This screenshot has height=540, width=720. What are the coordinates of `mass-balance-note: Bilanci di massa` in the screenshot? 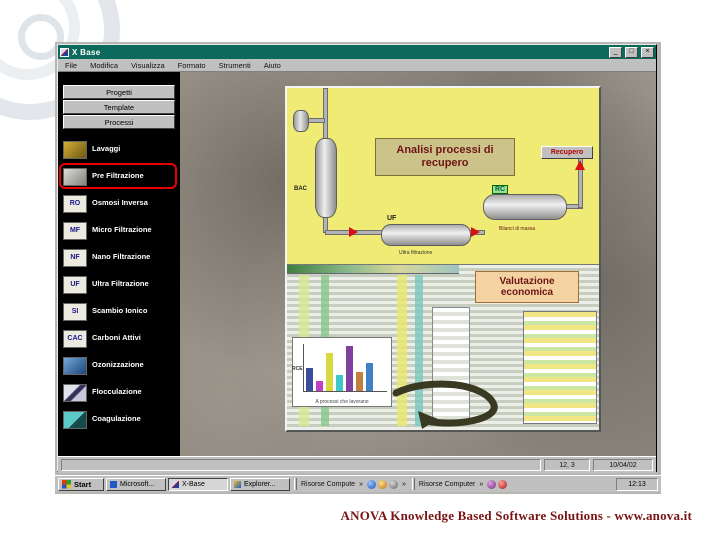 It's located at (517, 229).